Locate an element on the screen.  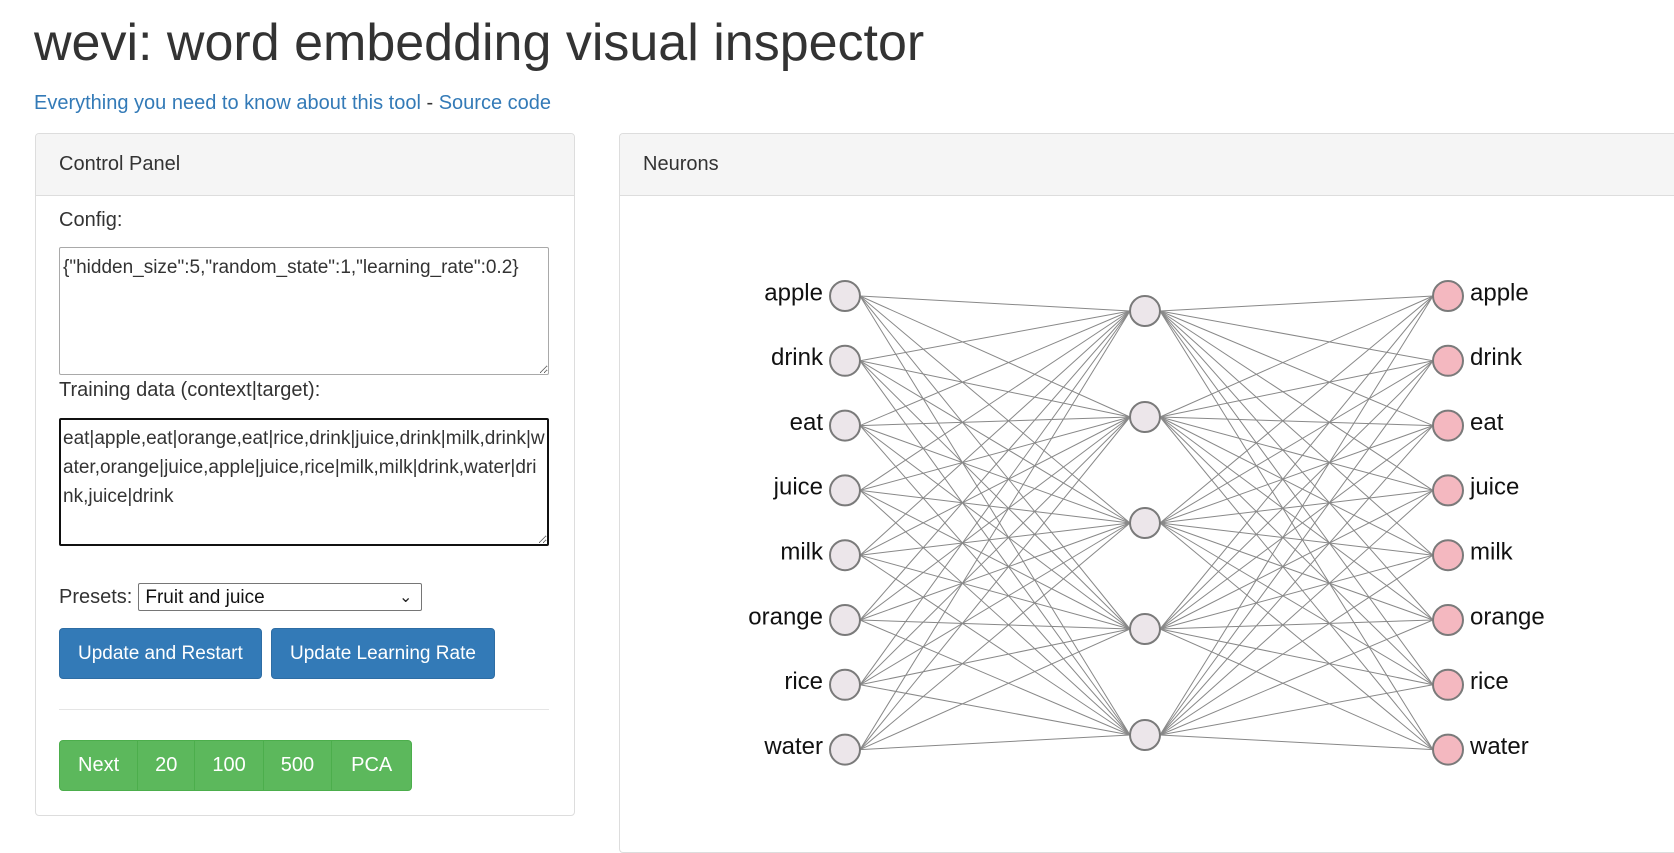
divider is located at coordinates (304, 709).